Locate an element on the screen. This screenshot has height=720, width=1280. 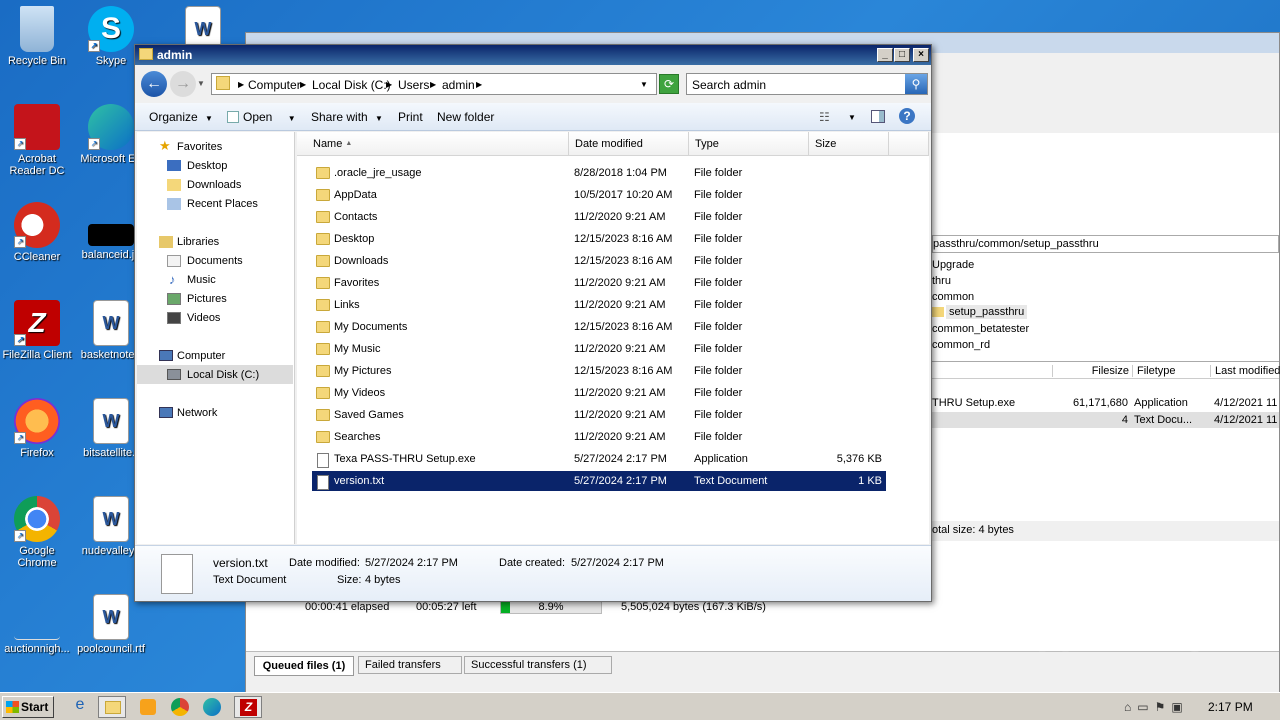
organize-button: Organize ▼ is located at coordinates (181, 117).